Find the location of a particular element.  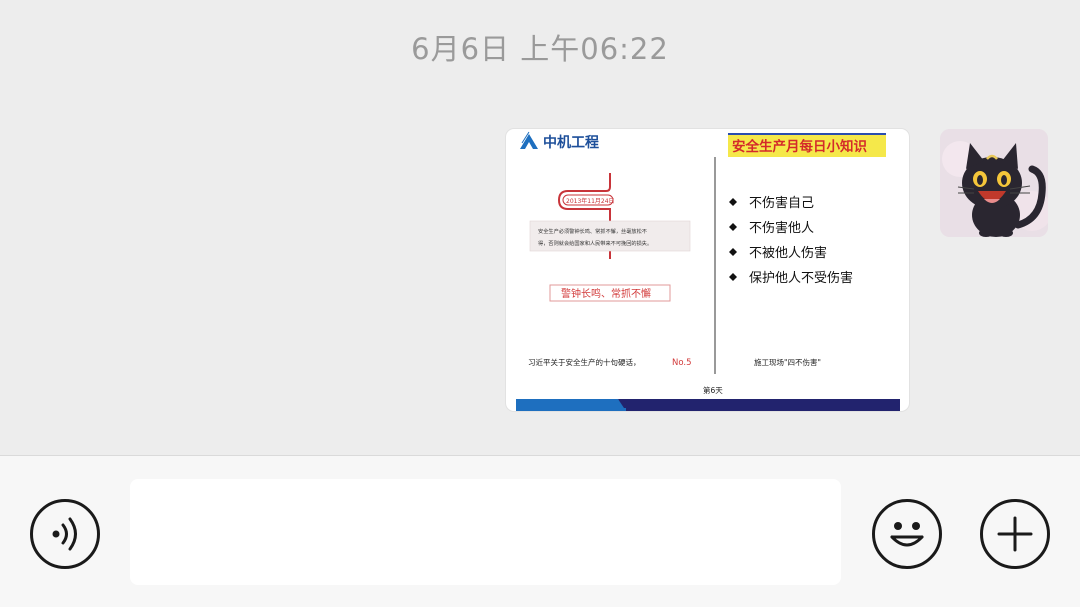

emoji-icon is located at coordinates (907, 534).